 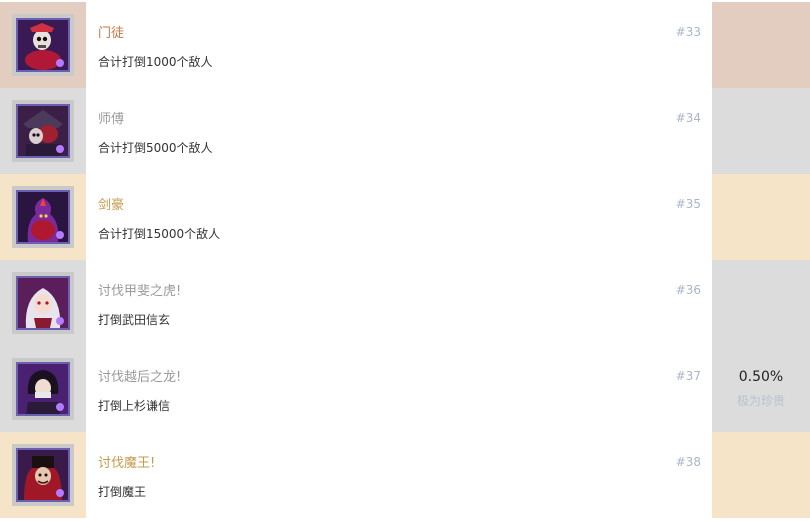 I want to click on achievement-description: 打倒武田信玄, so click(x=134, y=320).